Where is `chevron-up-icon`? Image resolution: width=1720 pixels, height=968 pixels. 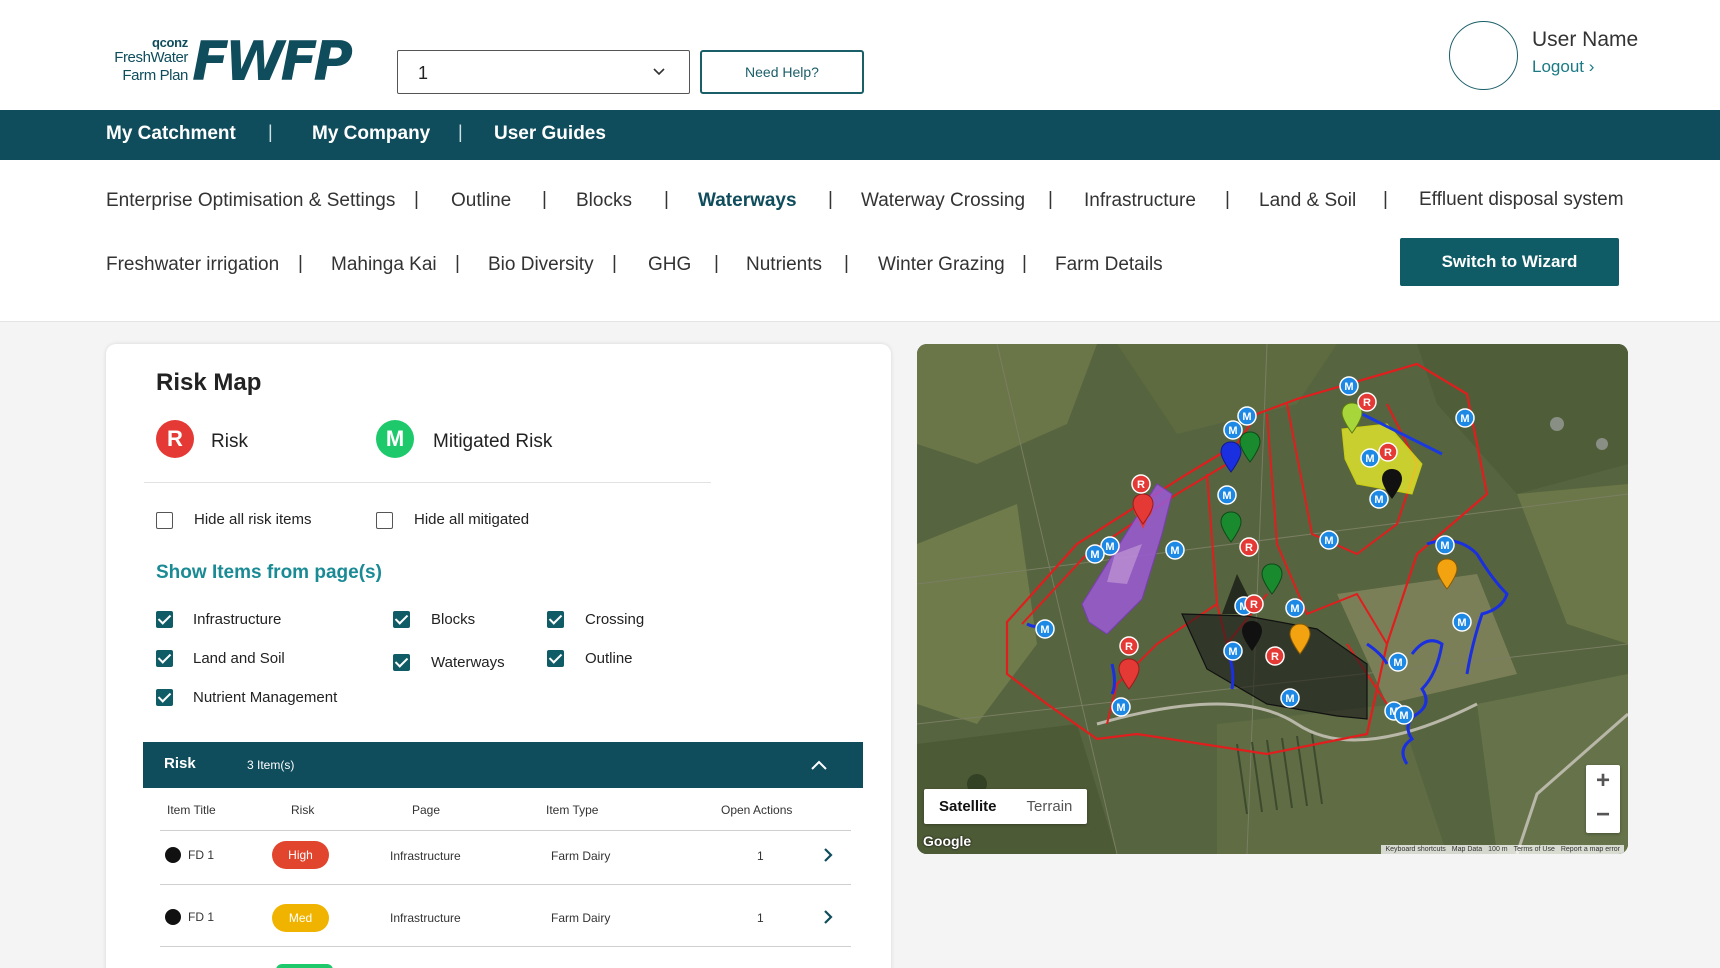 chevron-up-icon is located at coordinates (819, 765).